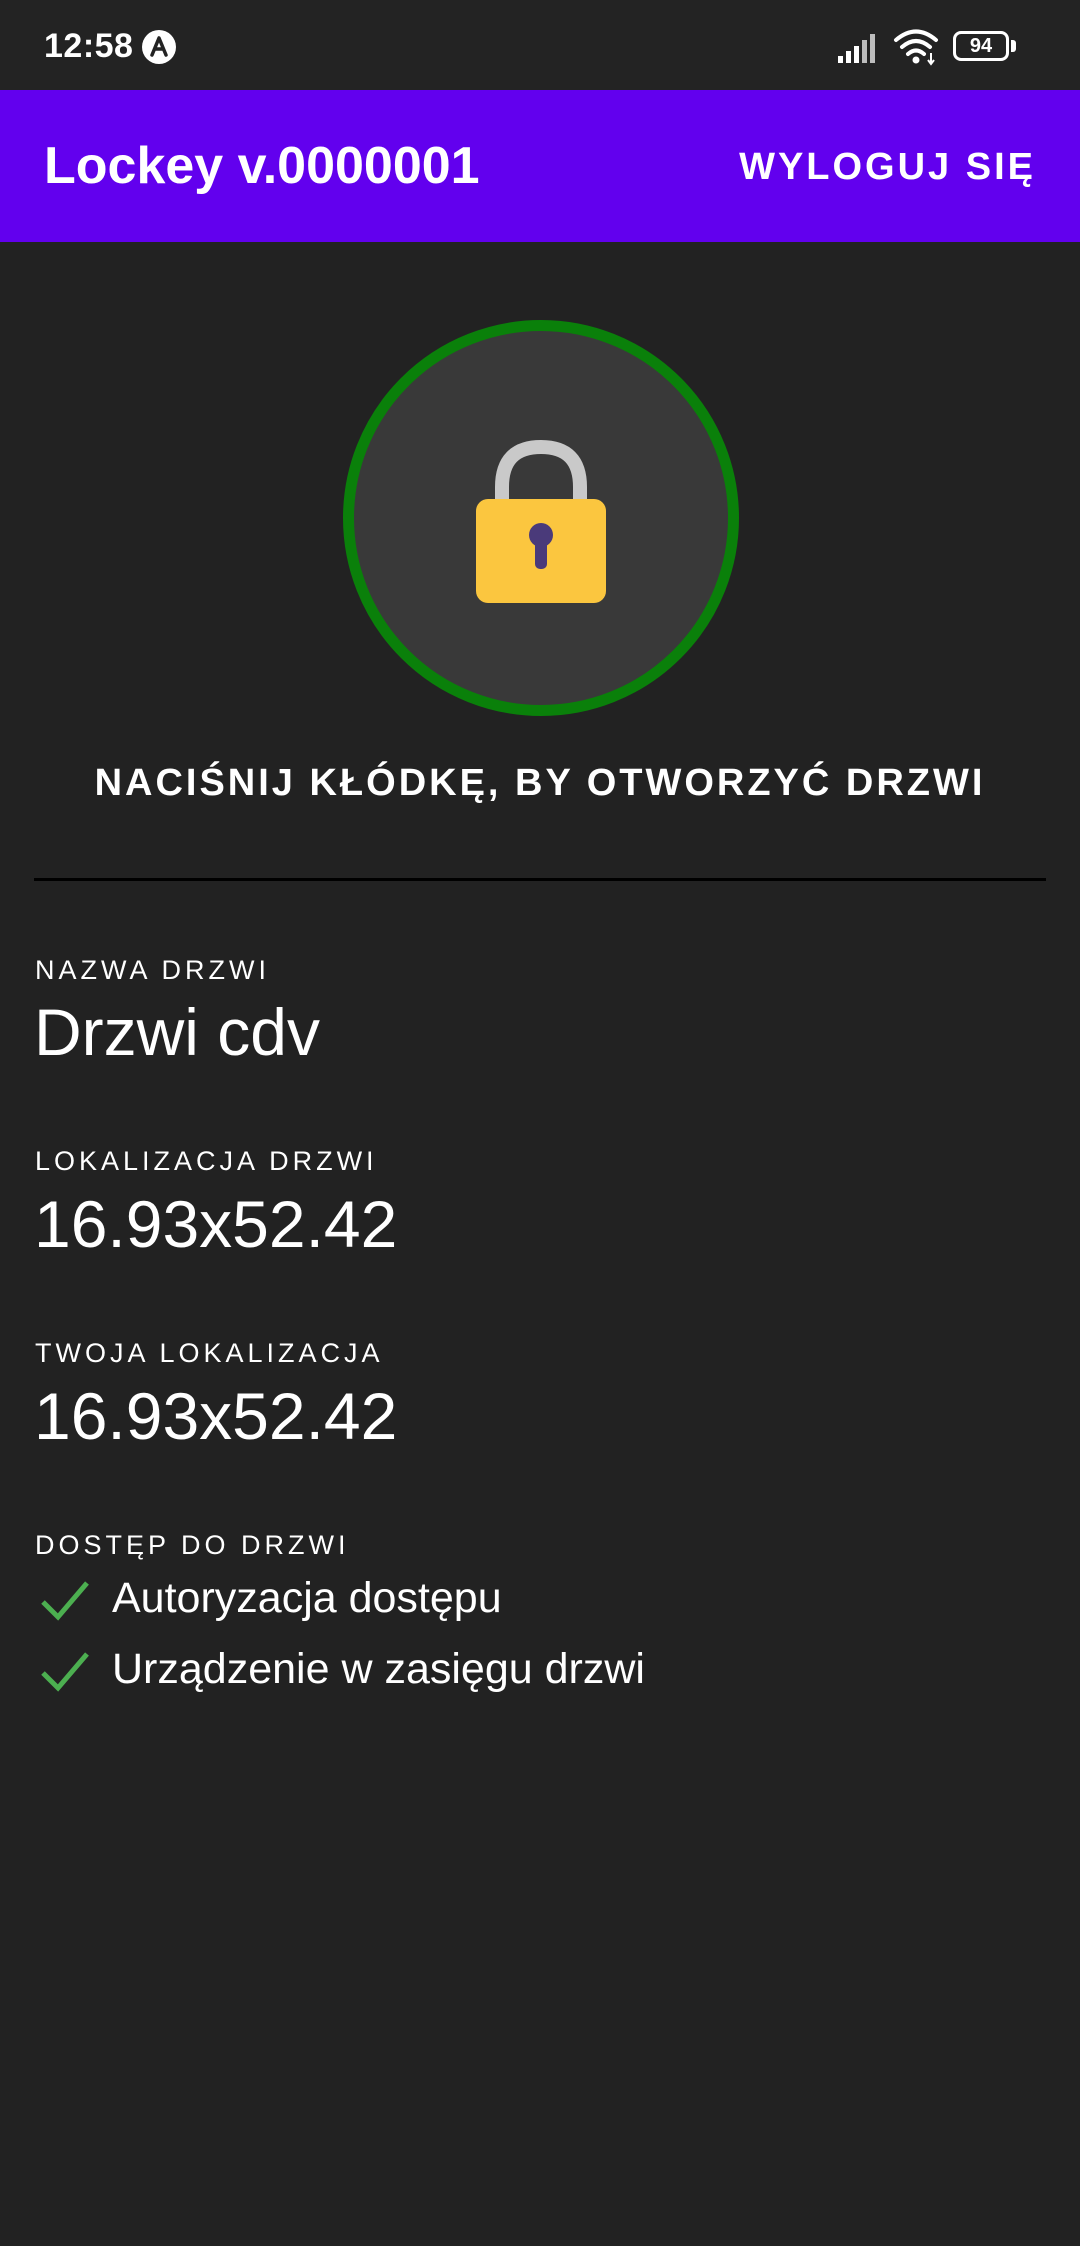  What do you see at coordinates (916, 47) in the screenshot?
I see `wifi-icon` at bounding box center [916, 47].